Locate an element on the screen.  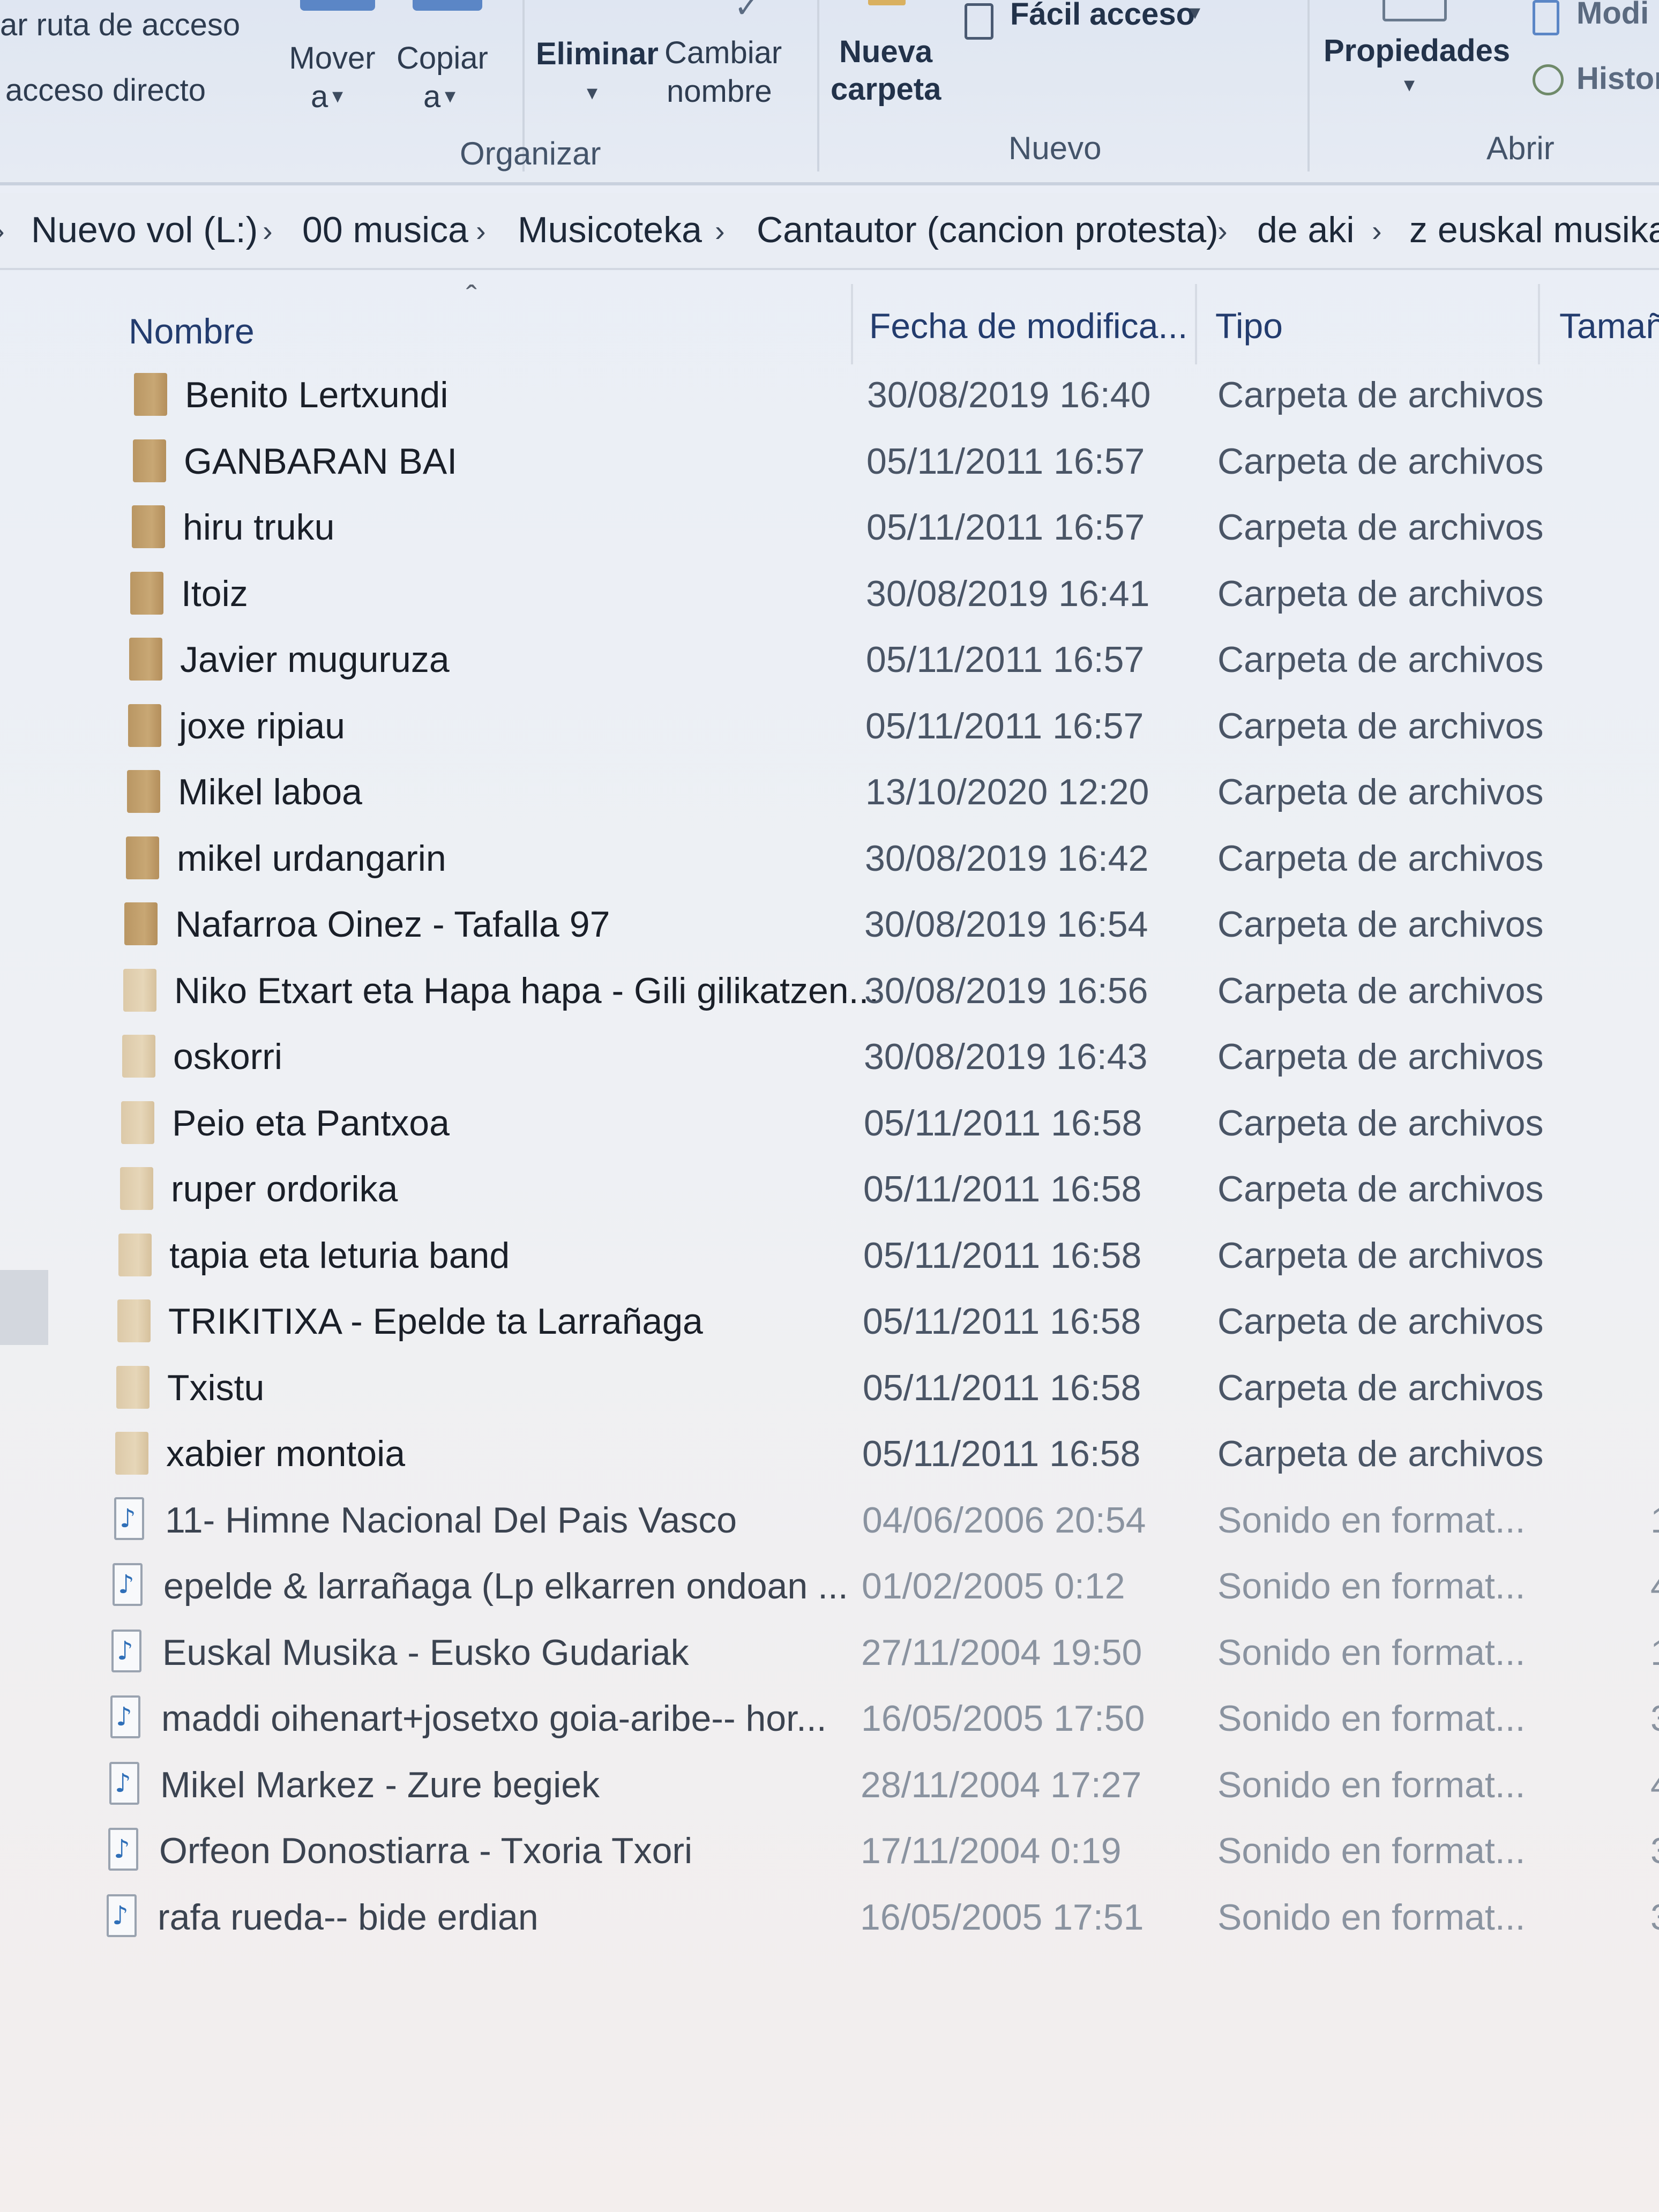
rename-button: Cambiar nombre is located at coordinates (728, 75).